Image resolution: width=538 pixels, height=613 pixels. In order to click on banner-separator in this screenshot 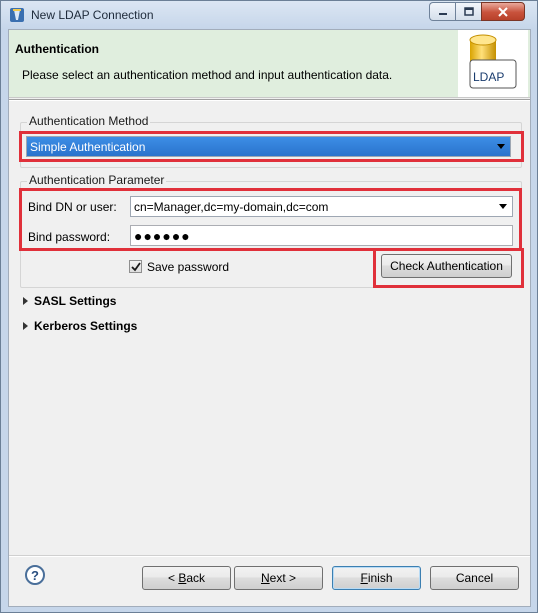, I will do `click(269, 100)`.